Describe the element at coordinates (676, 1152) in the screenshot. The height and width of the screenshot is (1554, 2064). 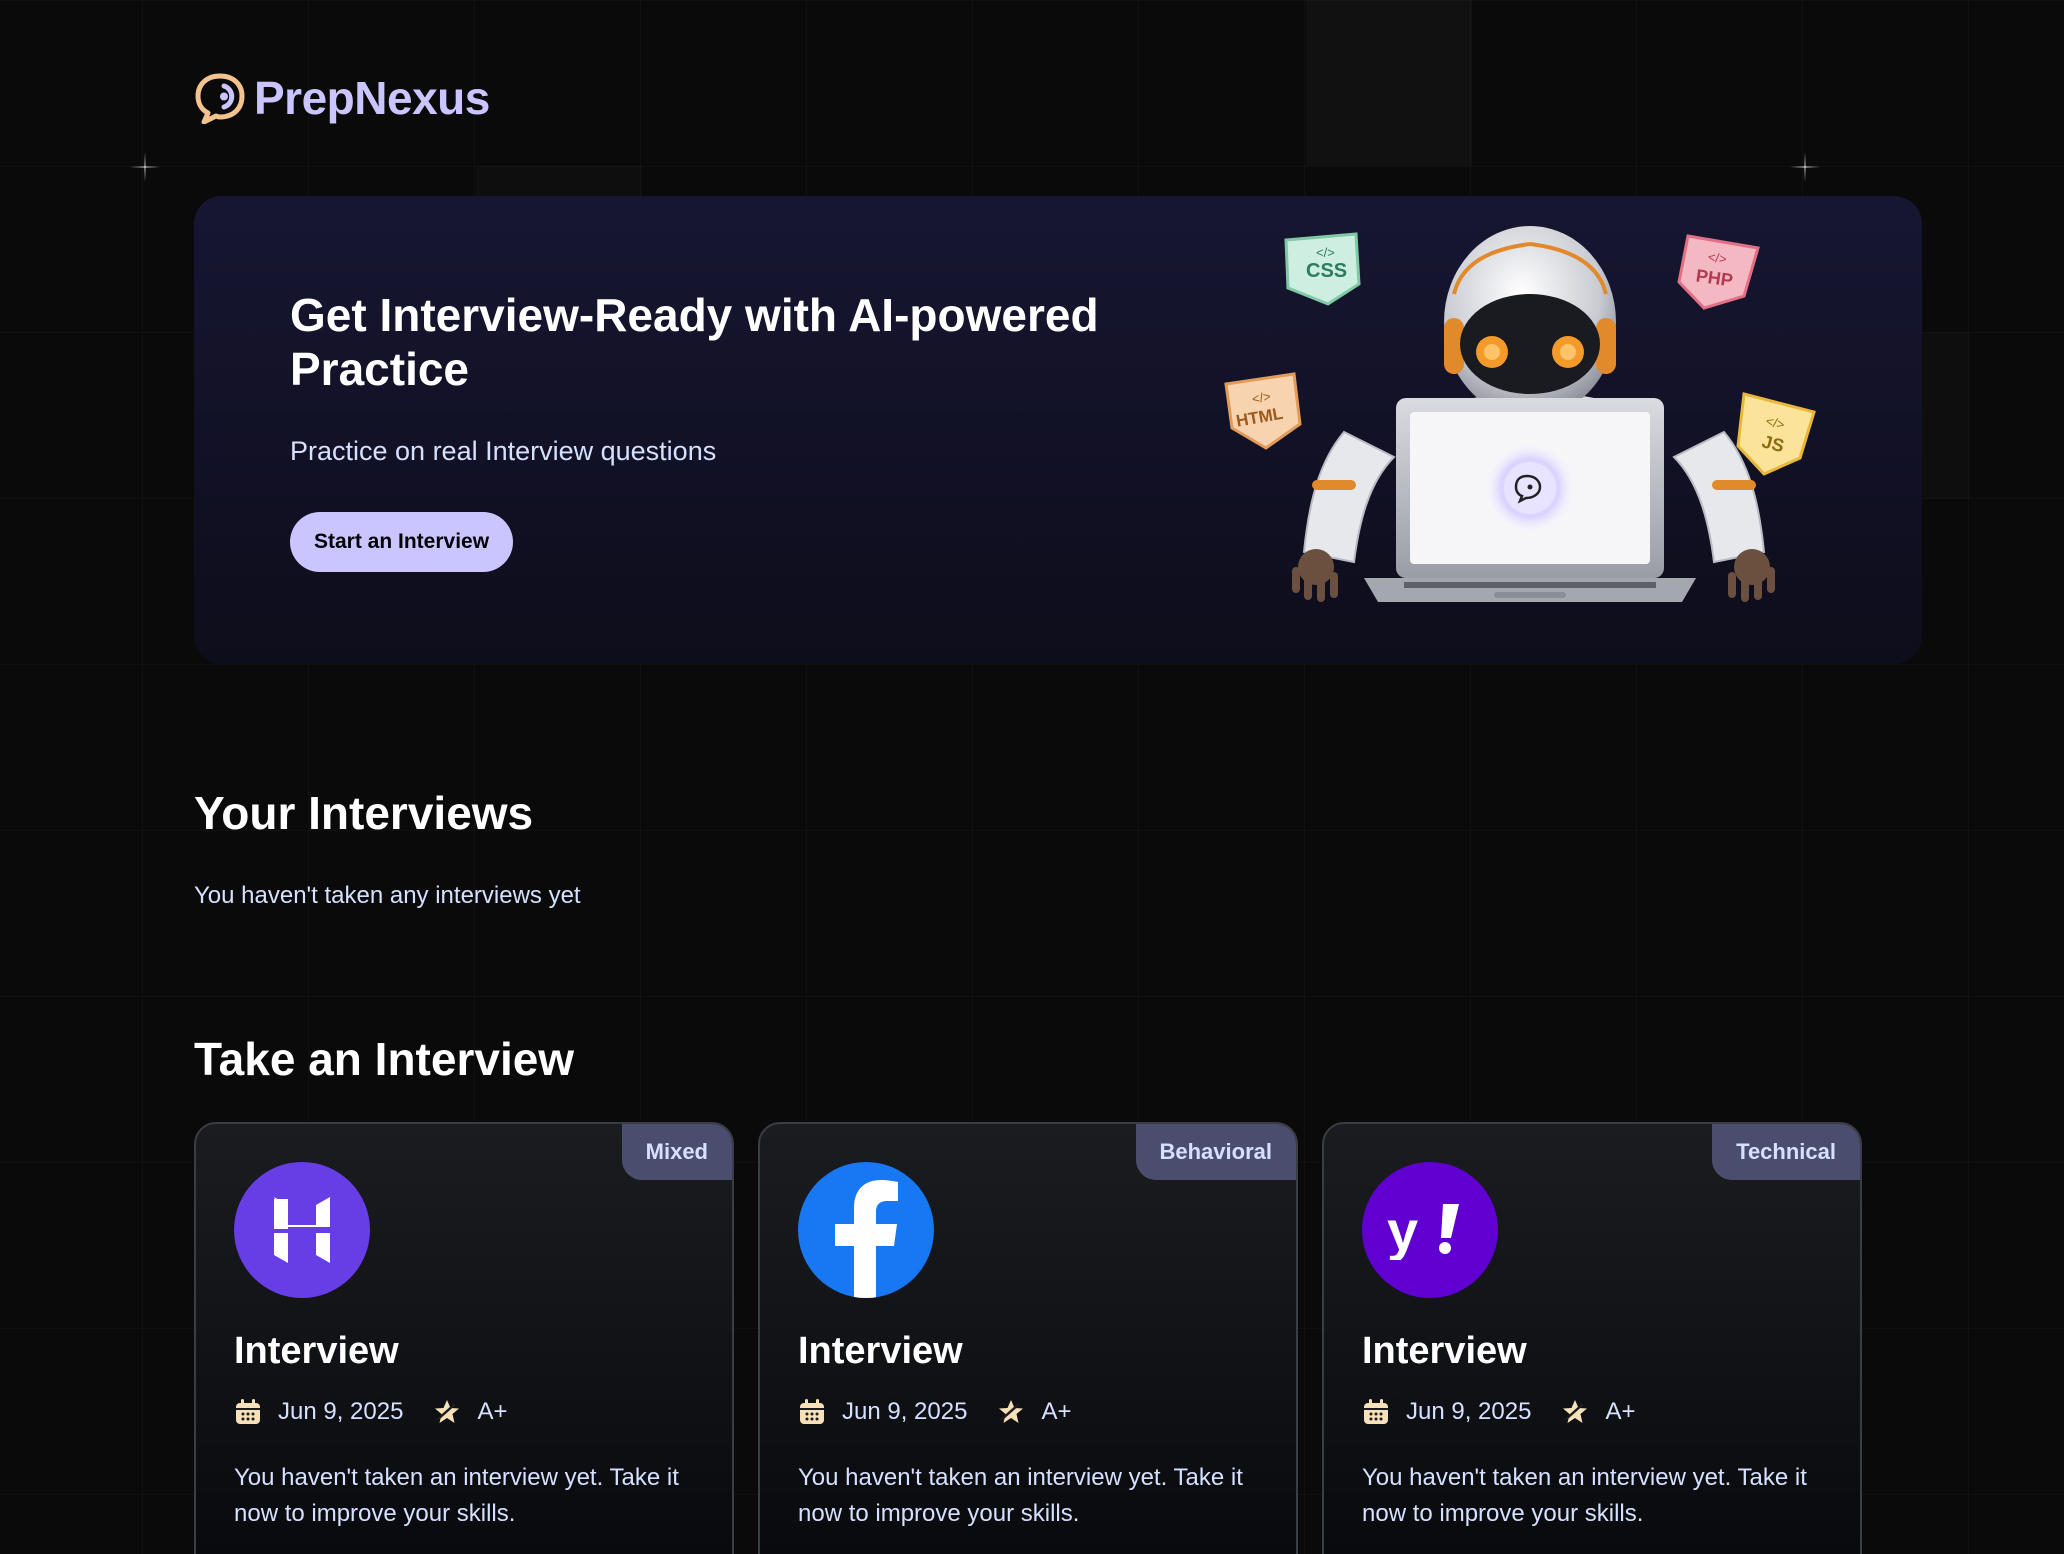
I see `interview-type-badge: Mixed` at that location.